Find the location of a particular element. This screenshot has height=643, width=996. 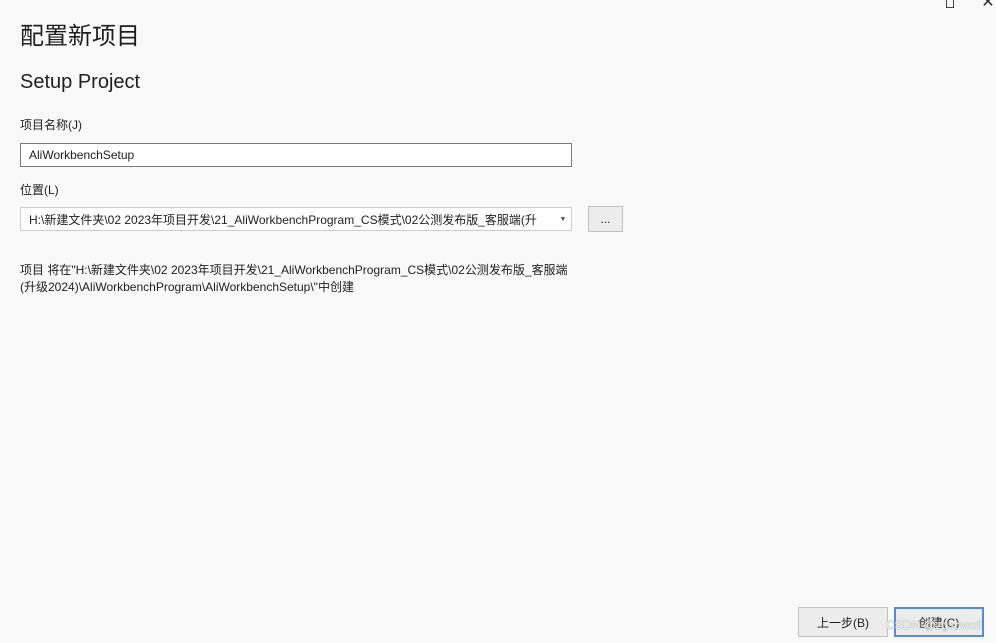

chevron-down-icon: ▼ is located at coordinates (563, 219).